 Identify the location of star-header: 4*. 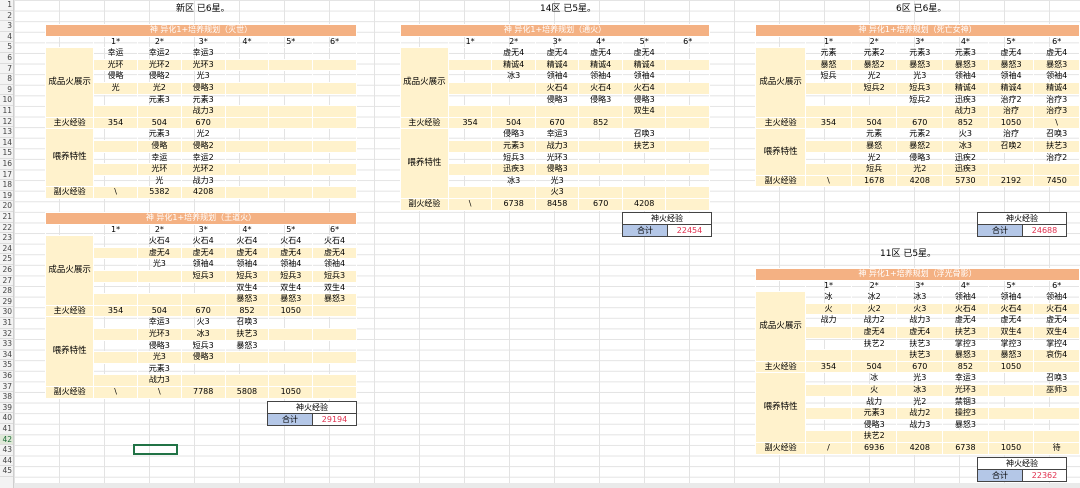
(965, 286).